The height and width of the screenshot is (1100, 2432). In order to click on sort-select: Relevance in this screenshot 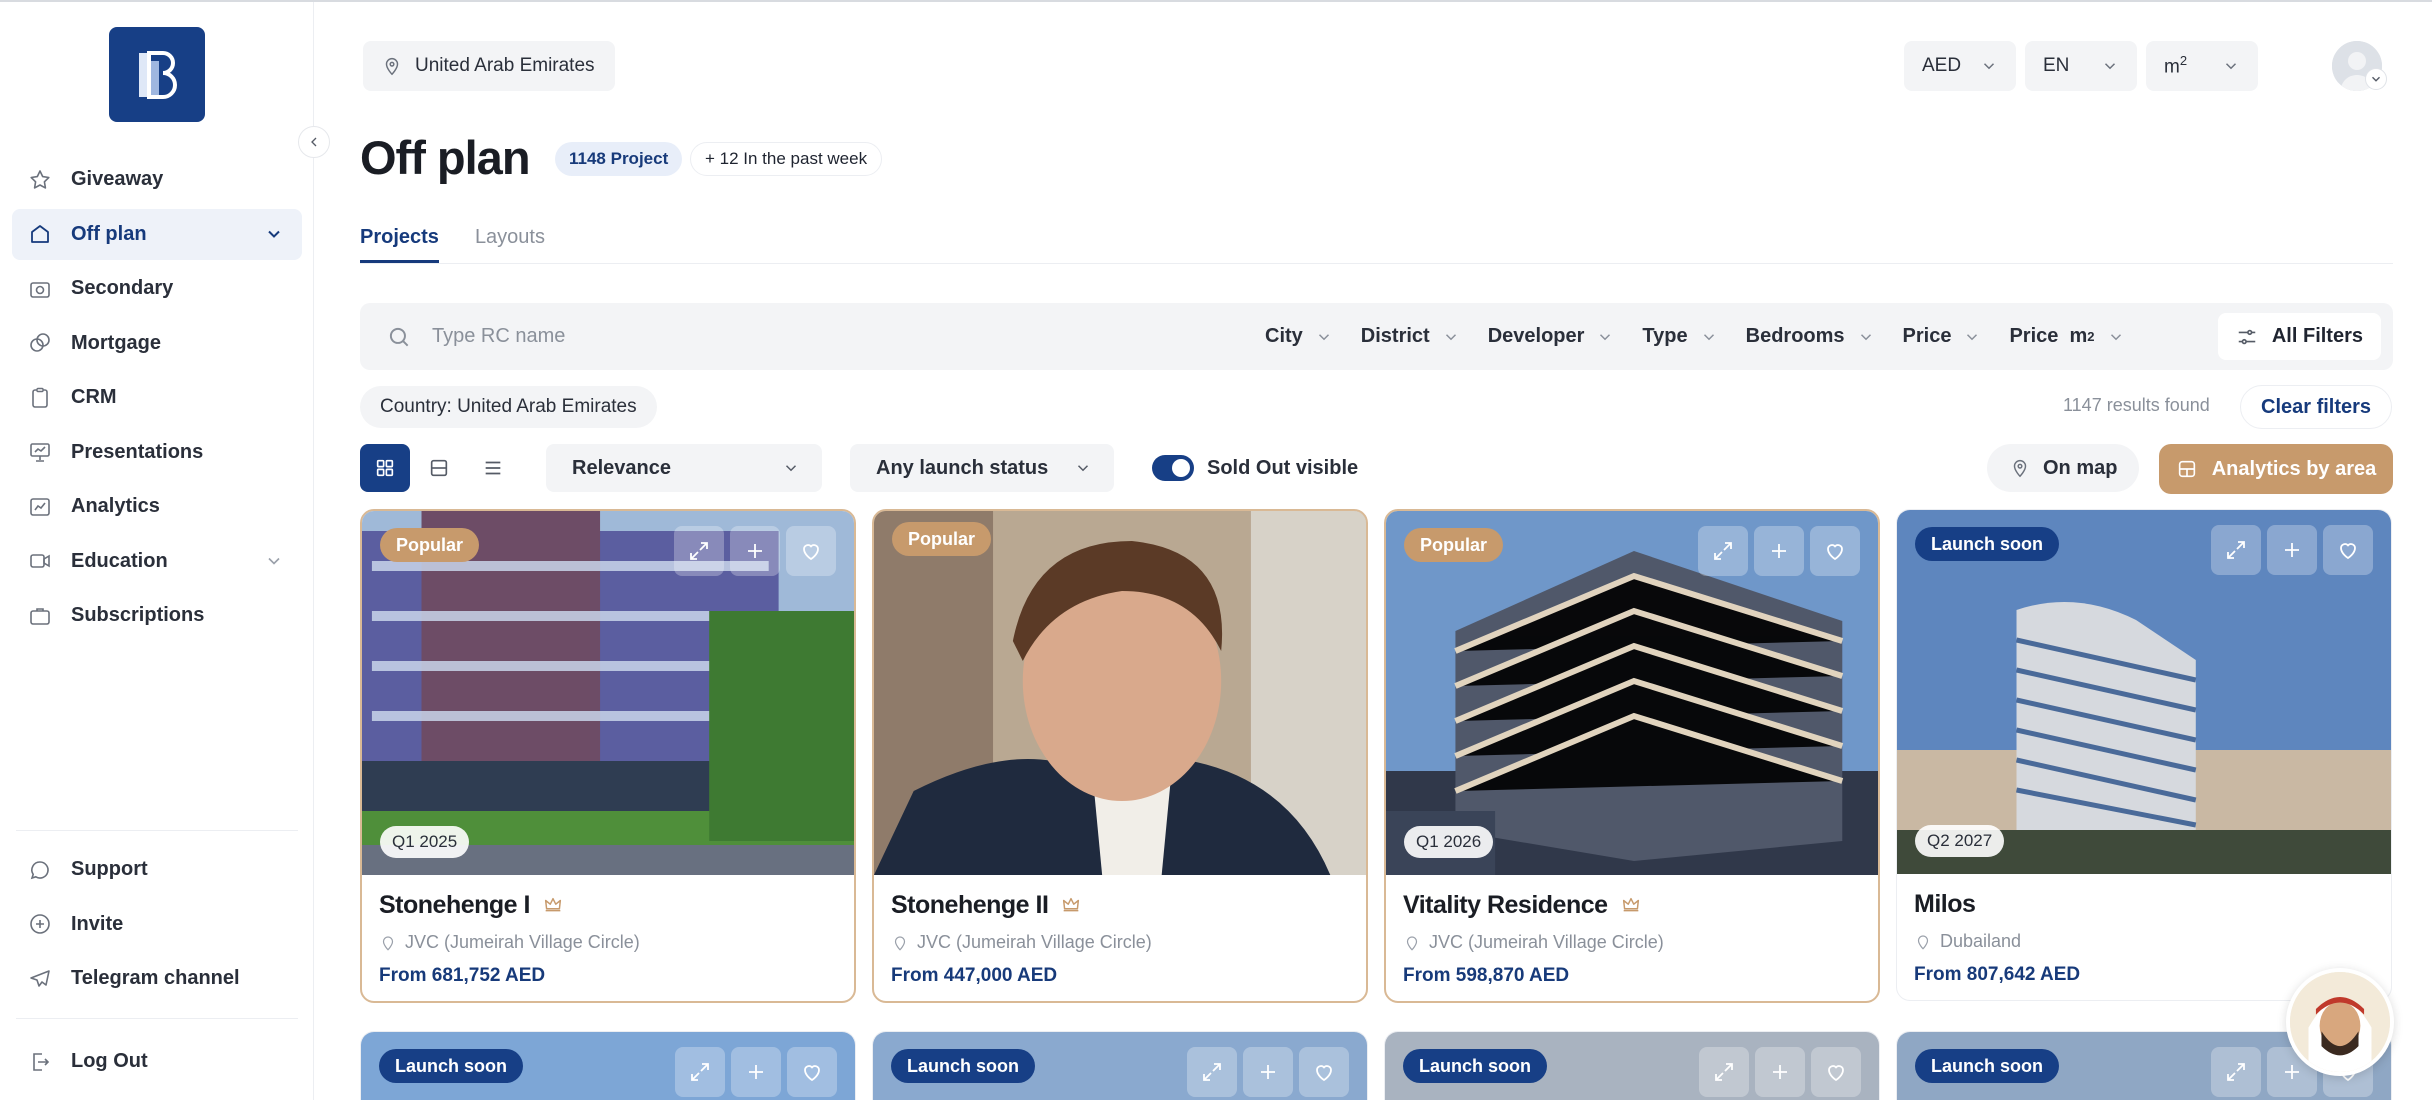, I will do `click(684, 468)`.